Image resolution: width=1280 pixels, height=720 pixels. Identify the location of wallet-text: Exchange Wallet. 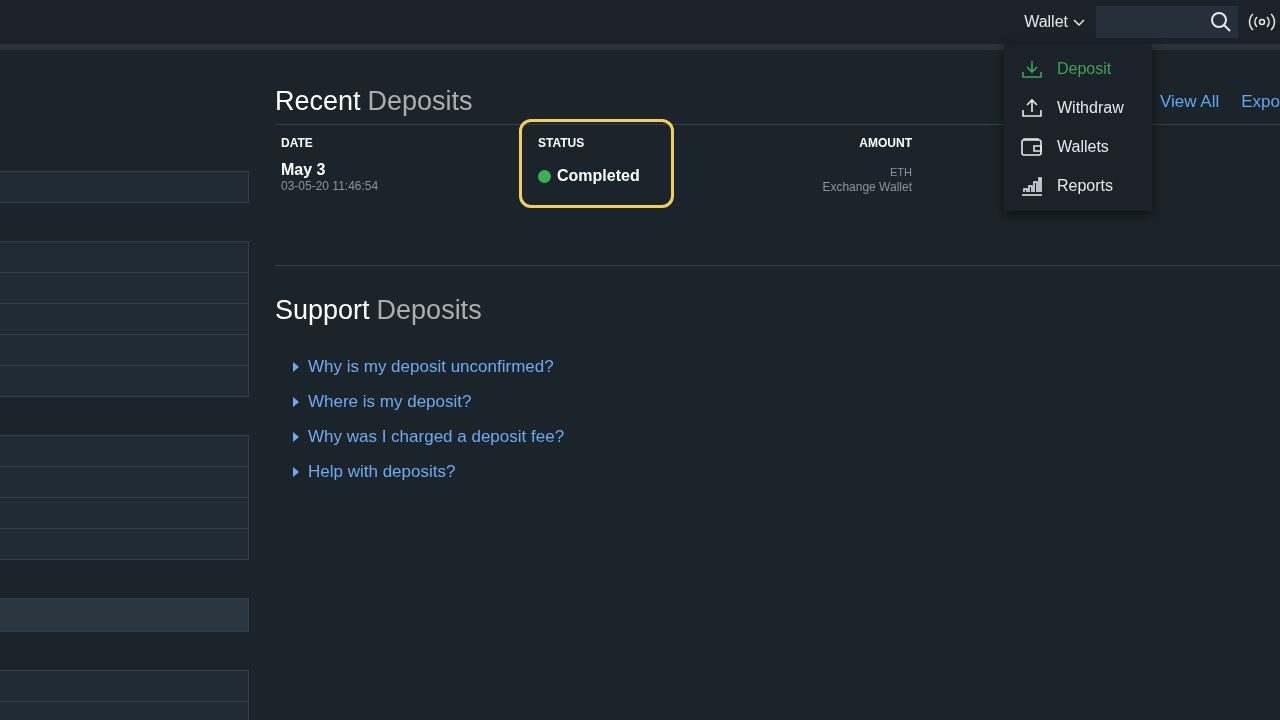
(867, 187).